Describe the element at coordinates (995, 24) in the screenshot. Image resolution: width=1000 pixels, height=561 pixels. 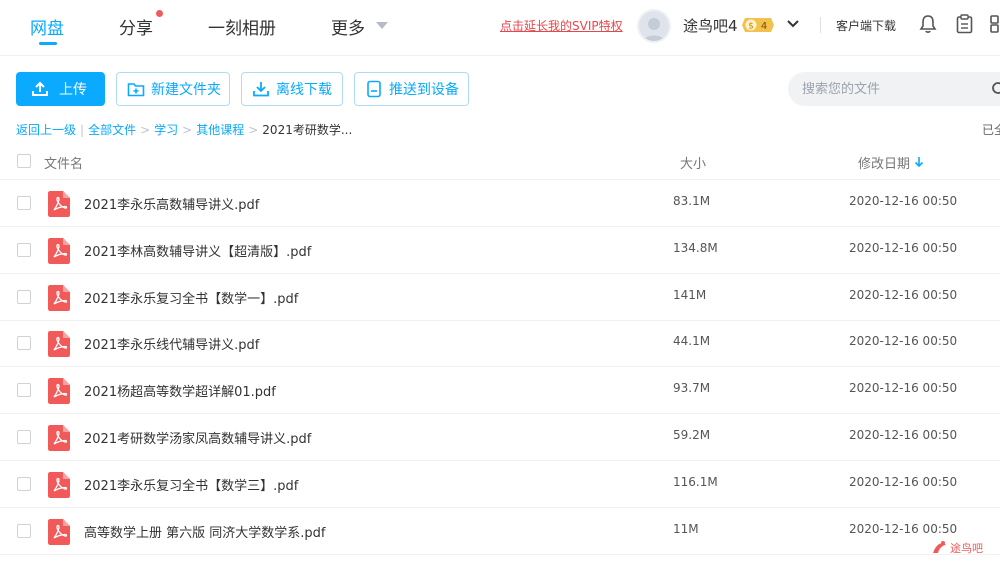
I see `grid-icon` at that location.